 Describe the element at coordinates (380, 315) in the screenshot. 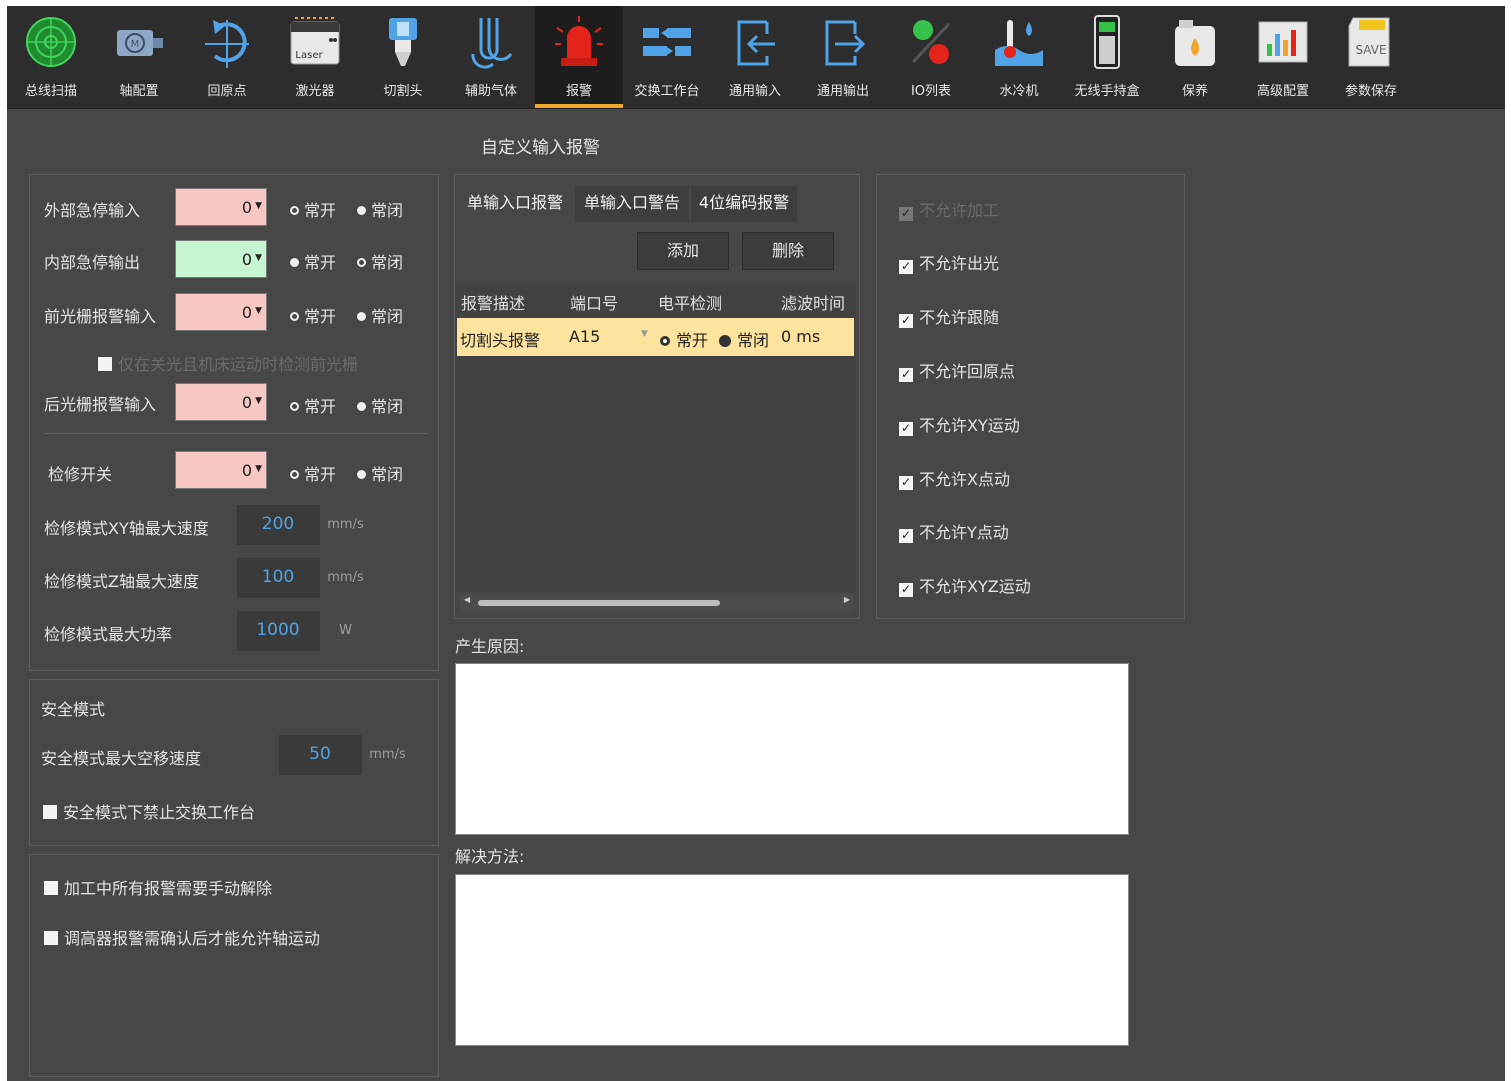

I see `front-grating-nc-radio: 常闭` at that location.